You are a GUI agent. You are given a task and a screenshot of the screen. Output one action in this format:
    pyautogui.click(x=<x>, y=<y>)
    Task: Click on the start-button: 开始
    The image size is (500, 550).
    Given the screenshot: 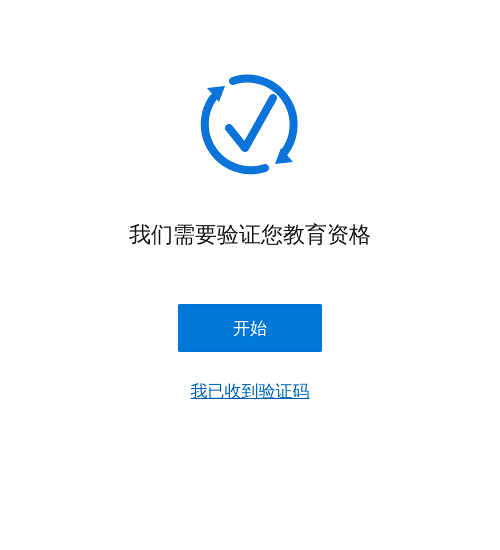 What is the action you would take?
    pyautogui.click(x=250, y=328)
    